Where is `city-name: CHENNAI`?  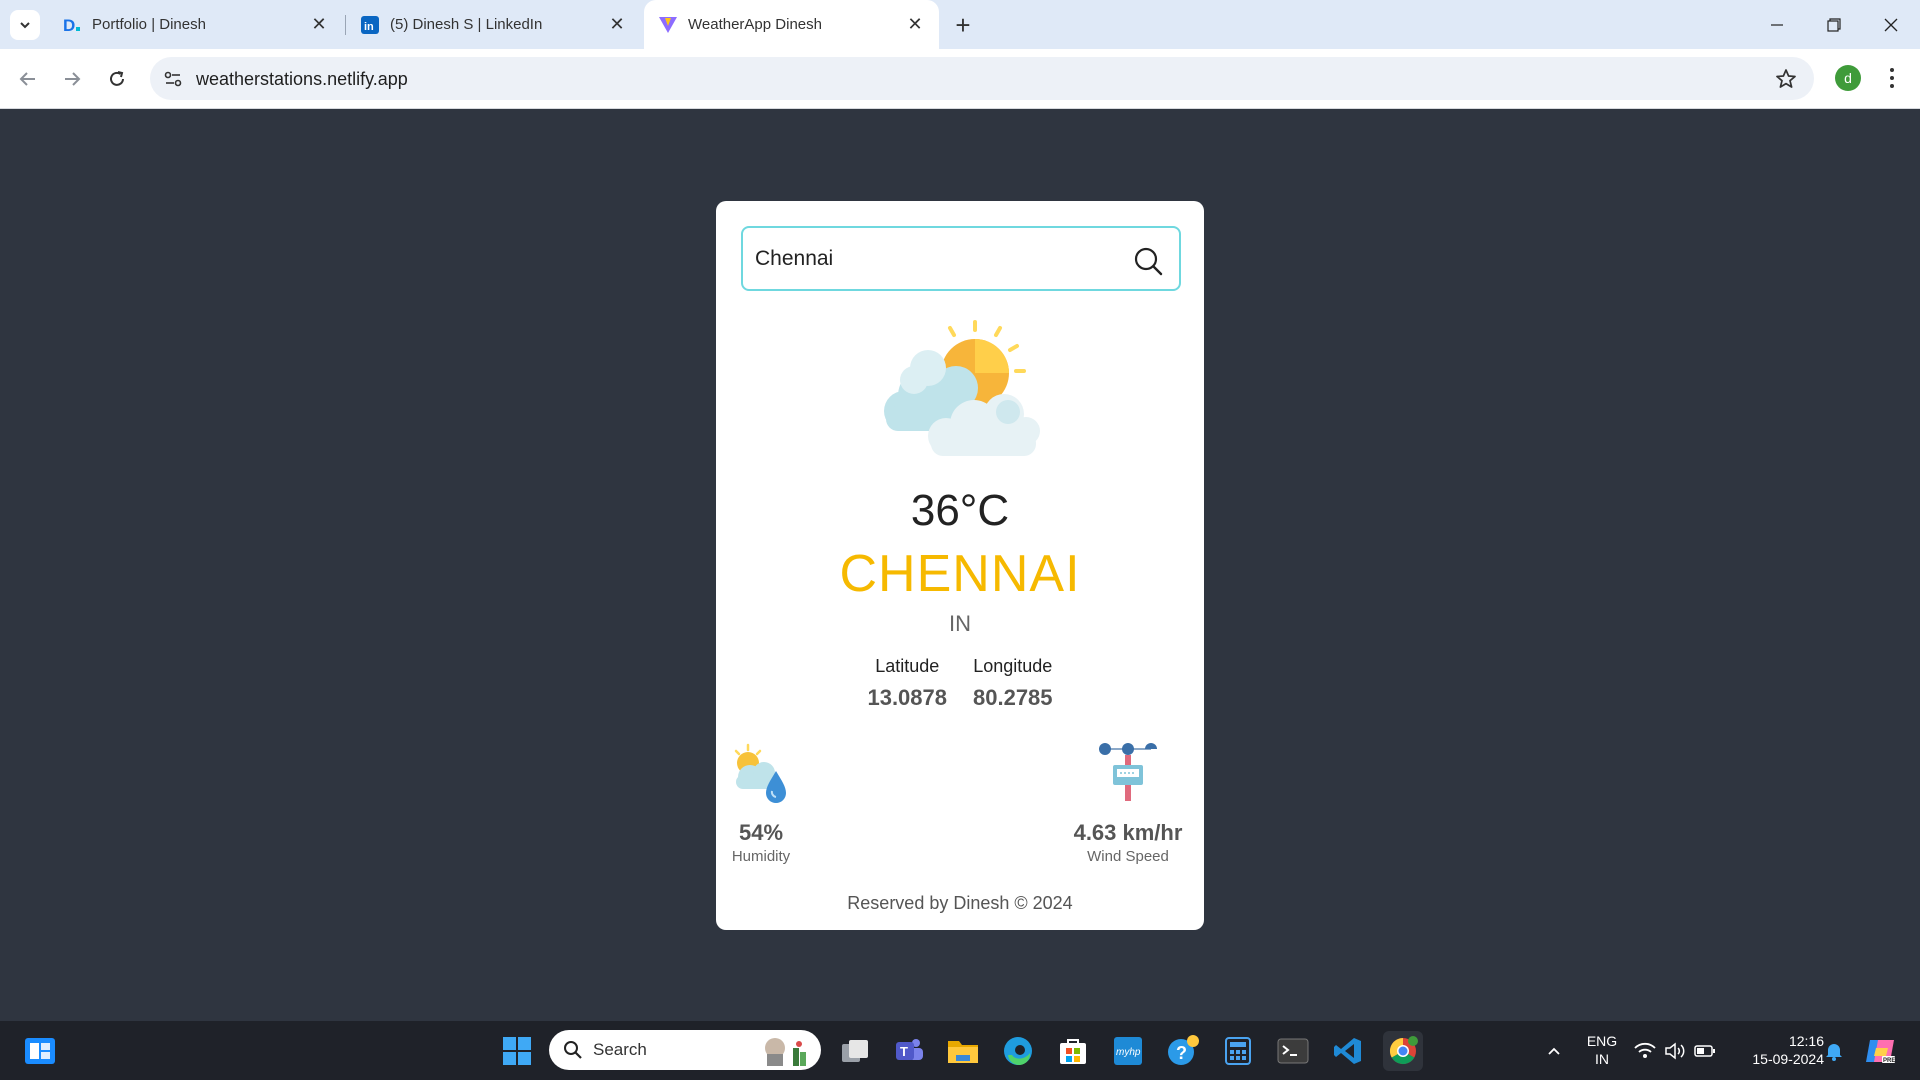 city-name: CHENNAI is located at coordinates (960, 574).